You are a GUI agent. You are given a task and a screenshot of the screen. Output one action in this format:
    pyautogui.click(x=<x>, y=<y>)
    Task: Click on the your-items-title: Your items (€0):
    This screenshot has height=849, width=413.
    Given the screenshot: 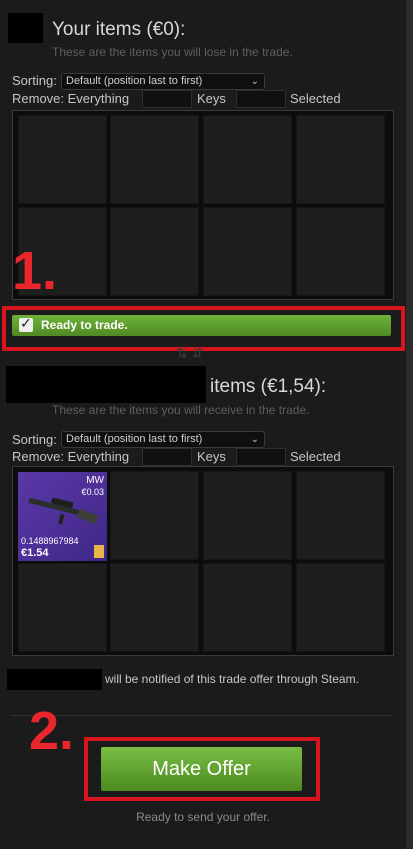 What is the action you would take?
    pyautogui.click(x=119, y=29)
    